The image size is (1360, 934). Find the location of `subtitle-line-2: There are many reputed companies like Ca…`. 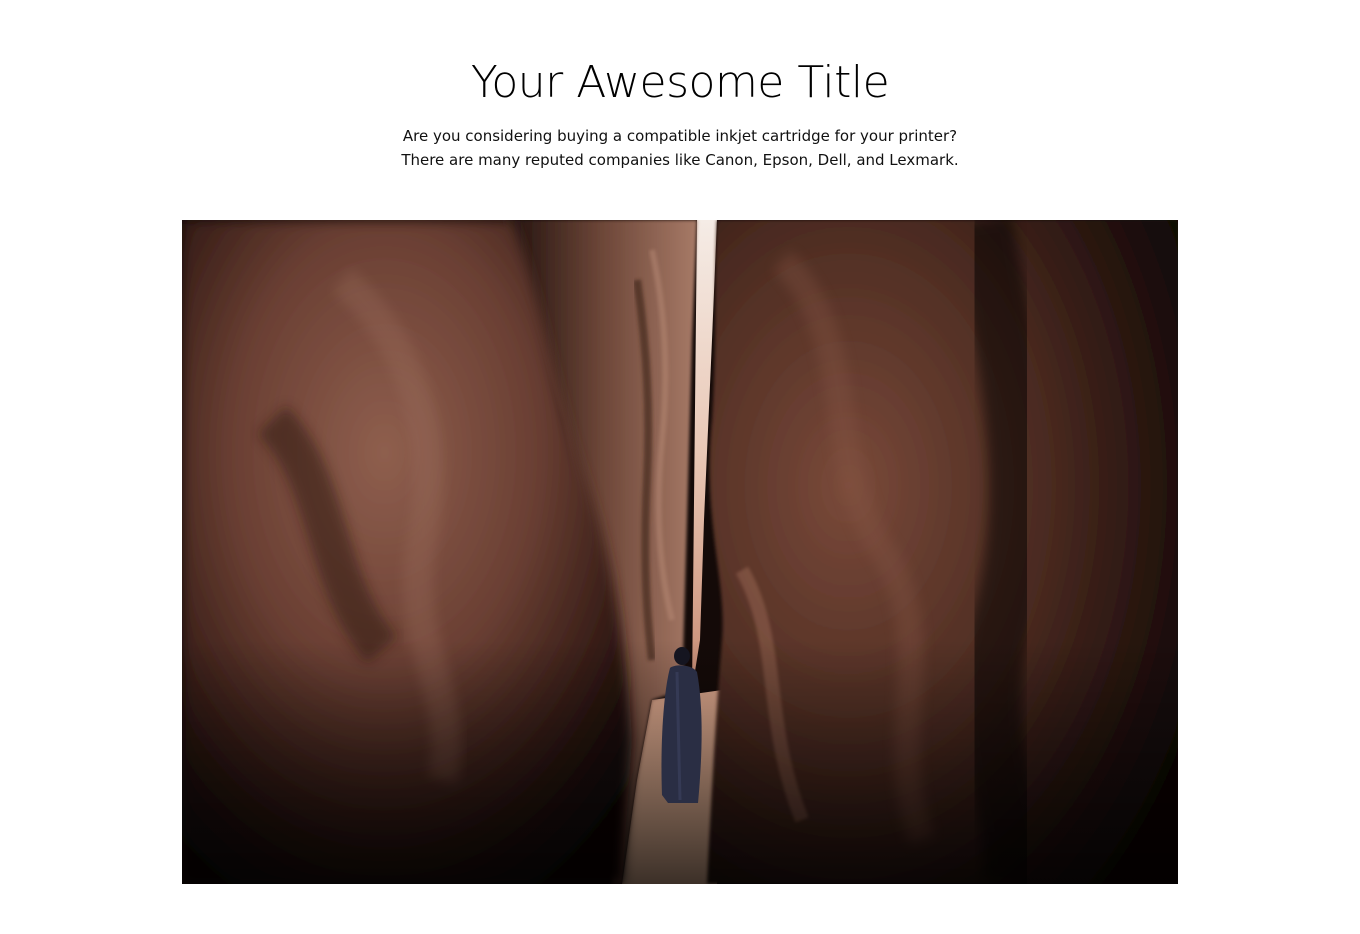

subtitle-line-2: There are many reputed companies like Ca… is located at coordinates (680, 160).